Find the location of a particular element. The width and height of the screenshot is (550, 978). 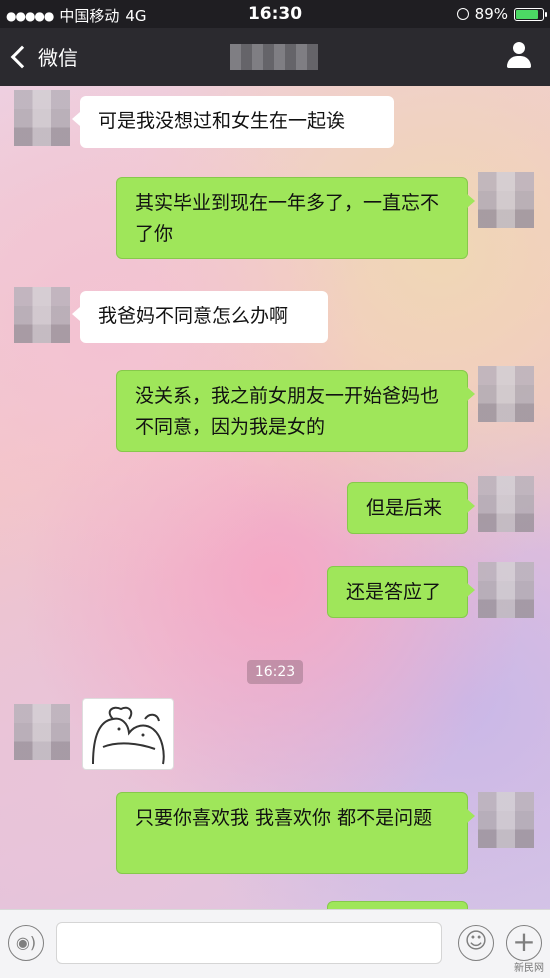

person-icon-head is located at coordinates (519, 48).